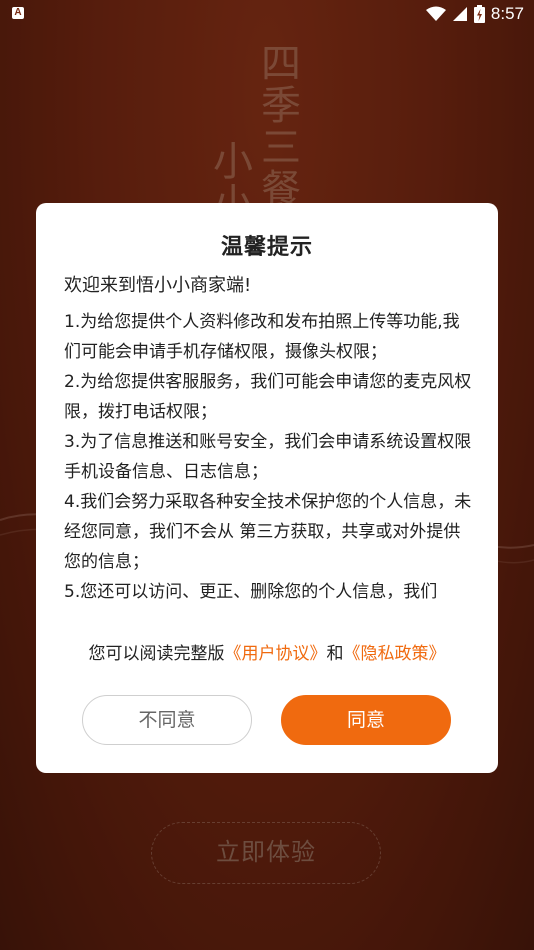  What do you see at coordinates (459, 14) in the screenshot?
I see `signal-icon` at bounding box center [459, 14].